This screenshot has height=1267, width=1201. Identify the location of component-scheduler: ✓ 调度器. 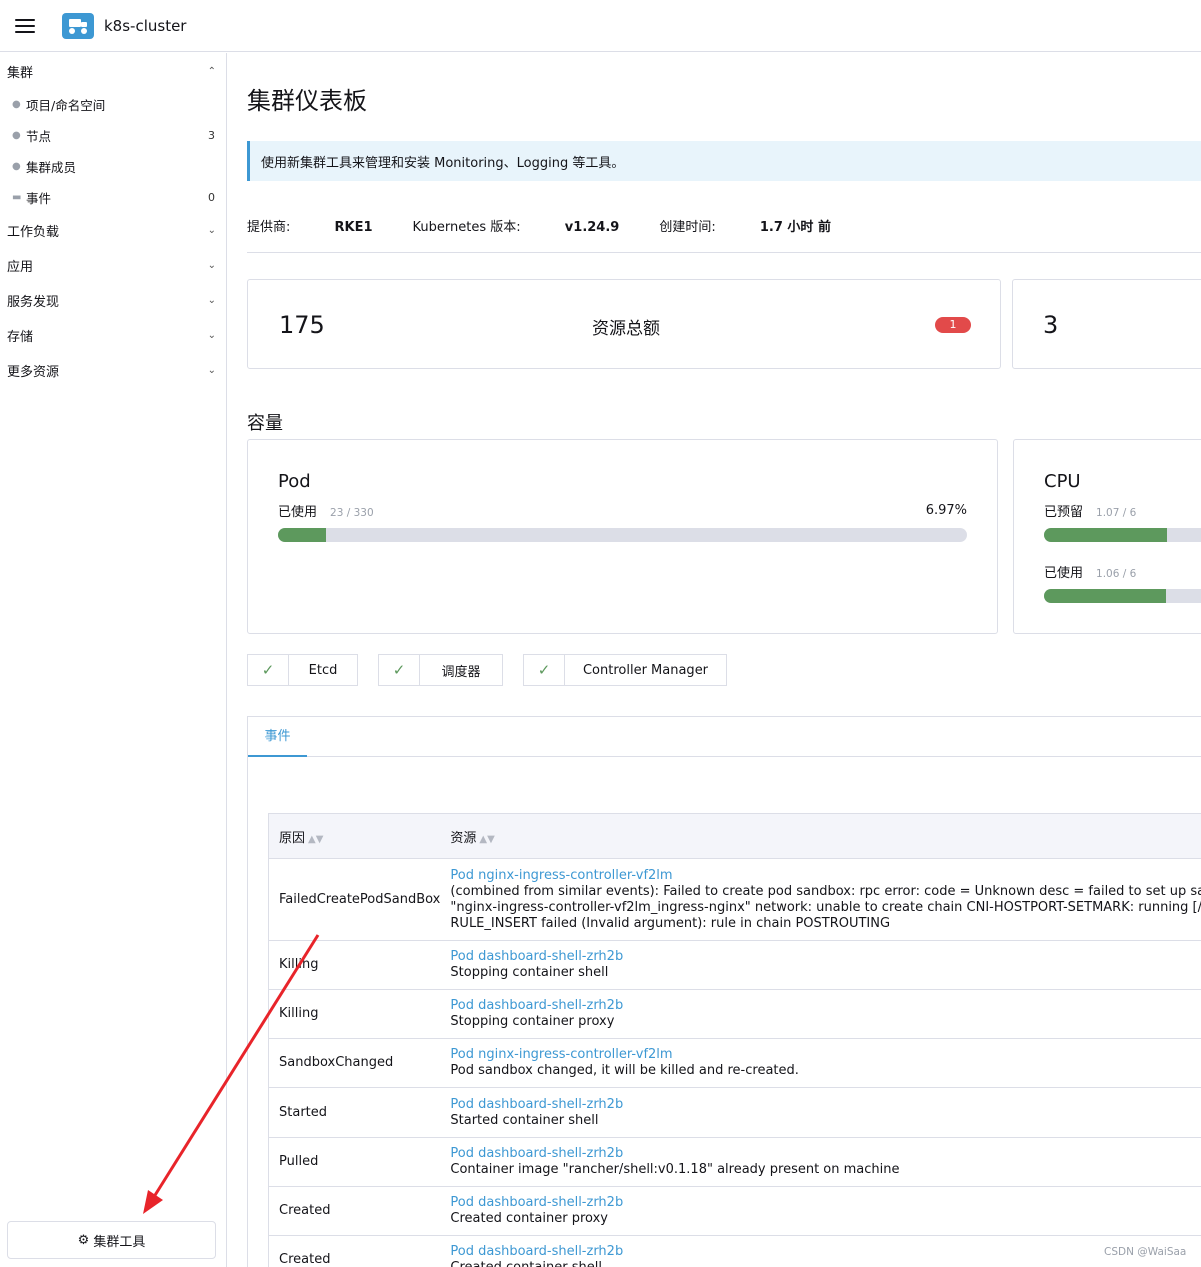
(440, 670).